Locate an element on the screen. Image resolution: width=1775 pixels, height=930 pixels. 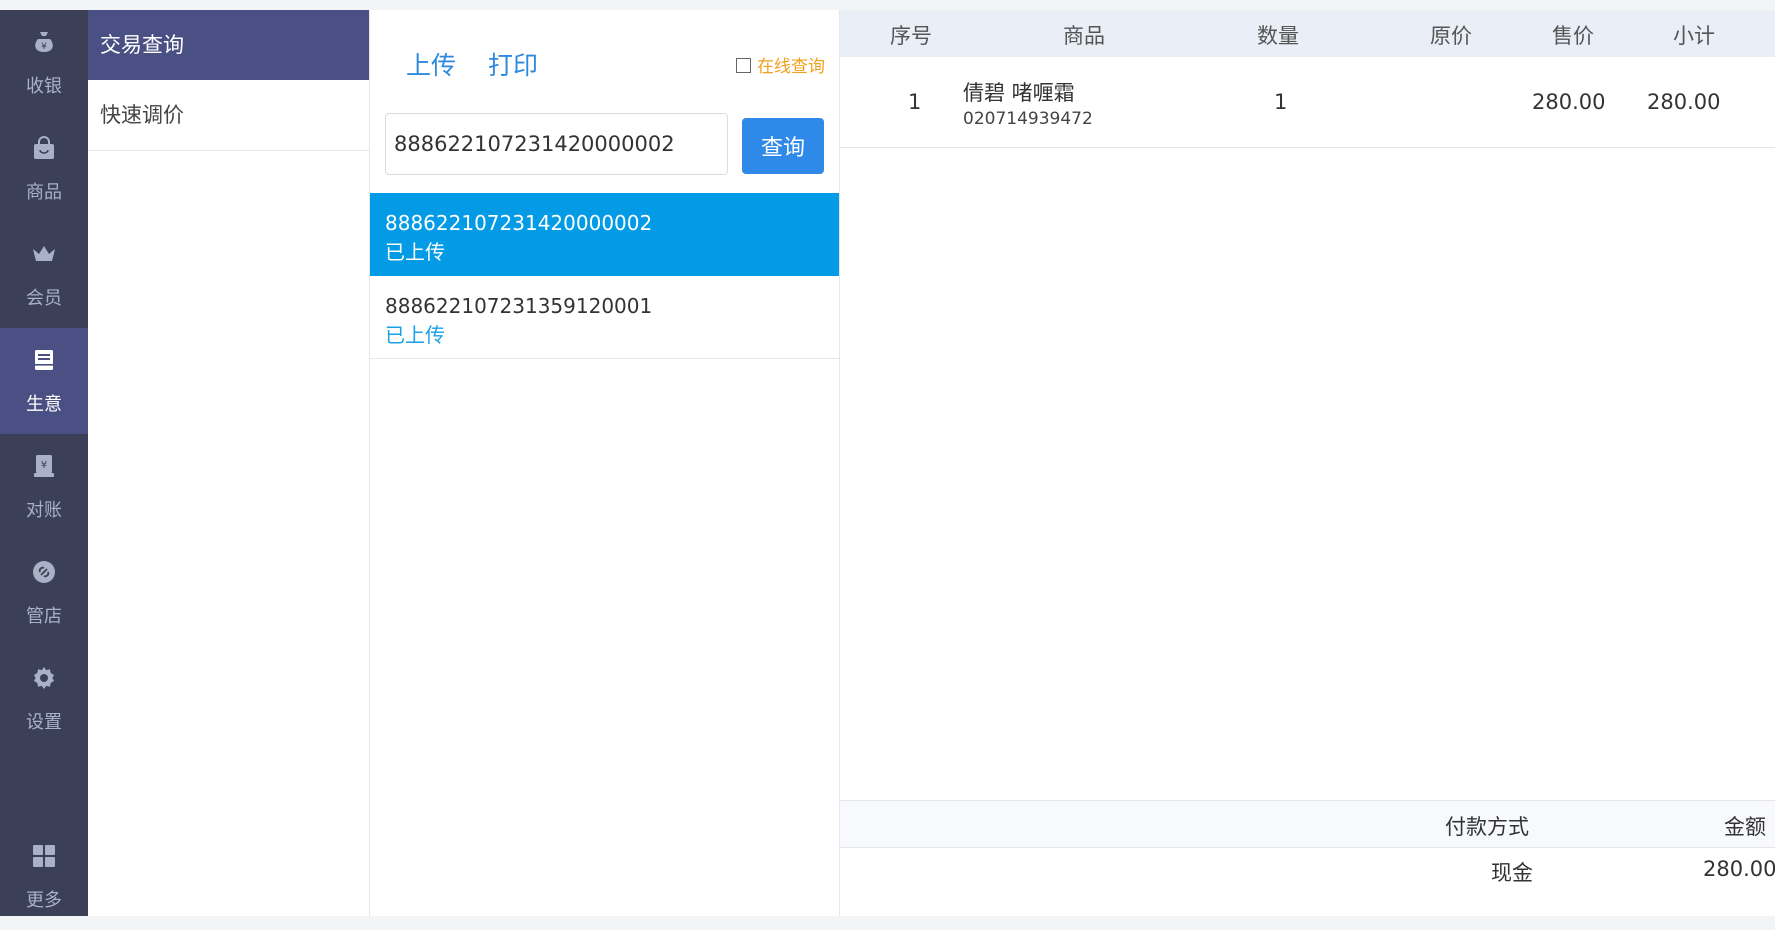
payment-table-header: 付款方式 金额 is located at coordinates (1307, 824).